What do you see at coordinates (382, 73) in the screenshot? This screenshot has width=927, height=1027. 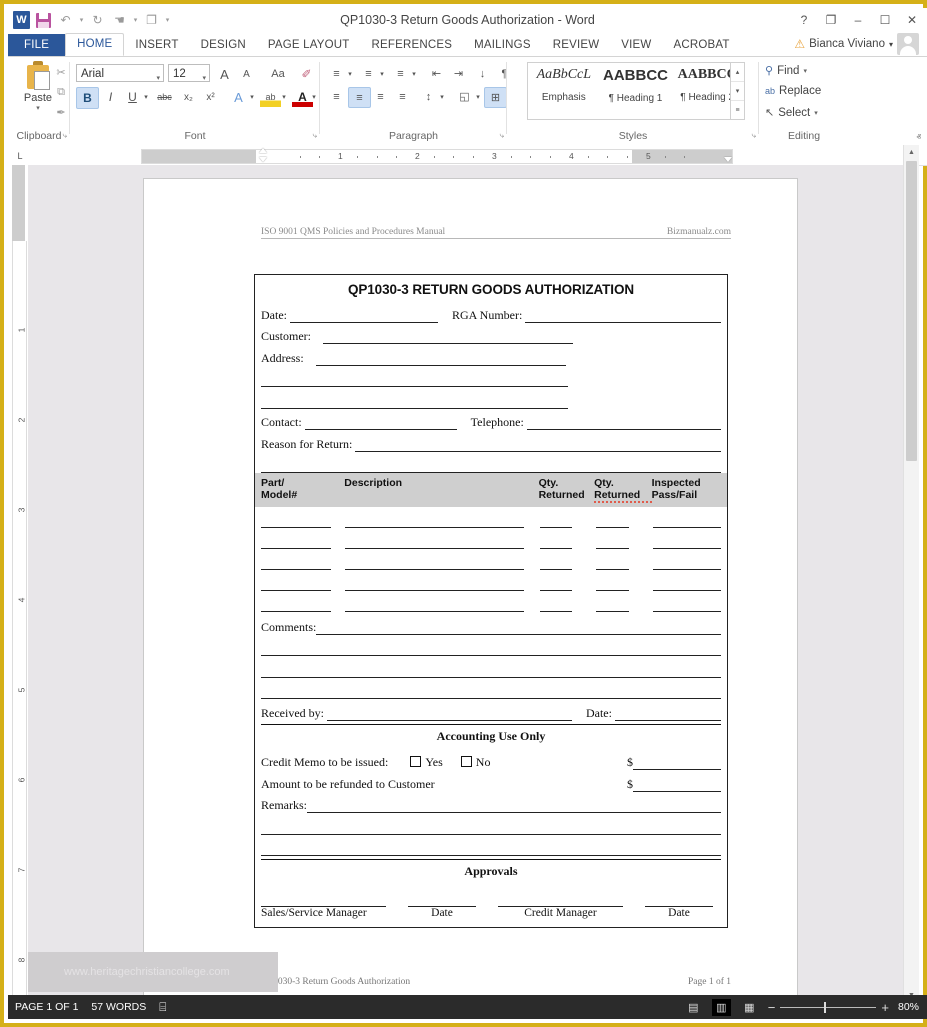 I see `numbering-dropdown-icon: ▾` at bounding box center [382, 73].